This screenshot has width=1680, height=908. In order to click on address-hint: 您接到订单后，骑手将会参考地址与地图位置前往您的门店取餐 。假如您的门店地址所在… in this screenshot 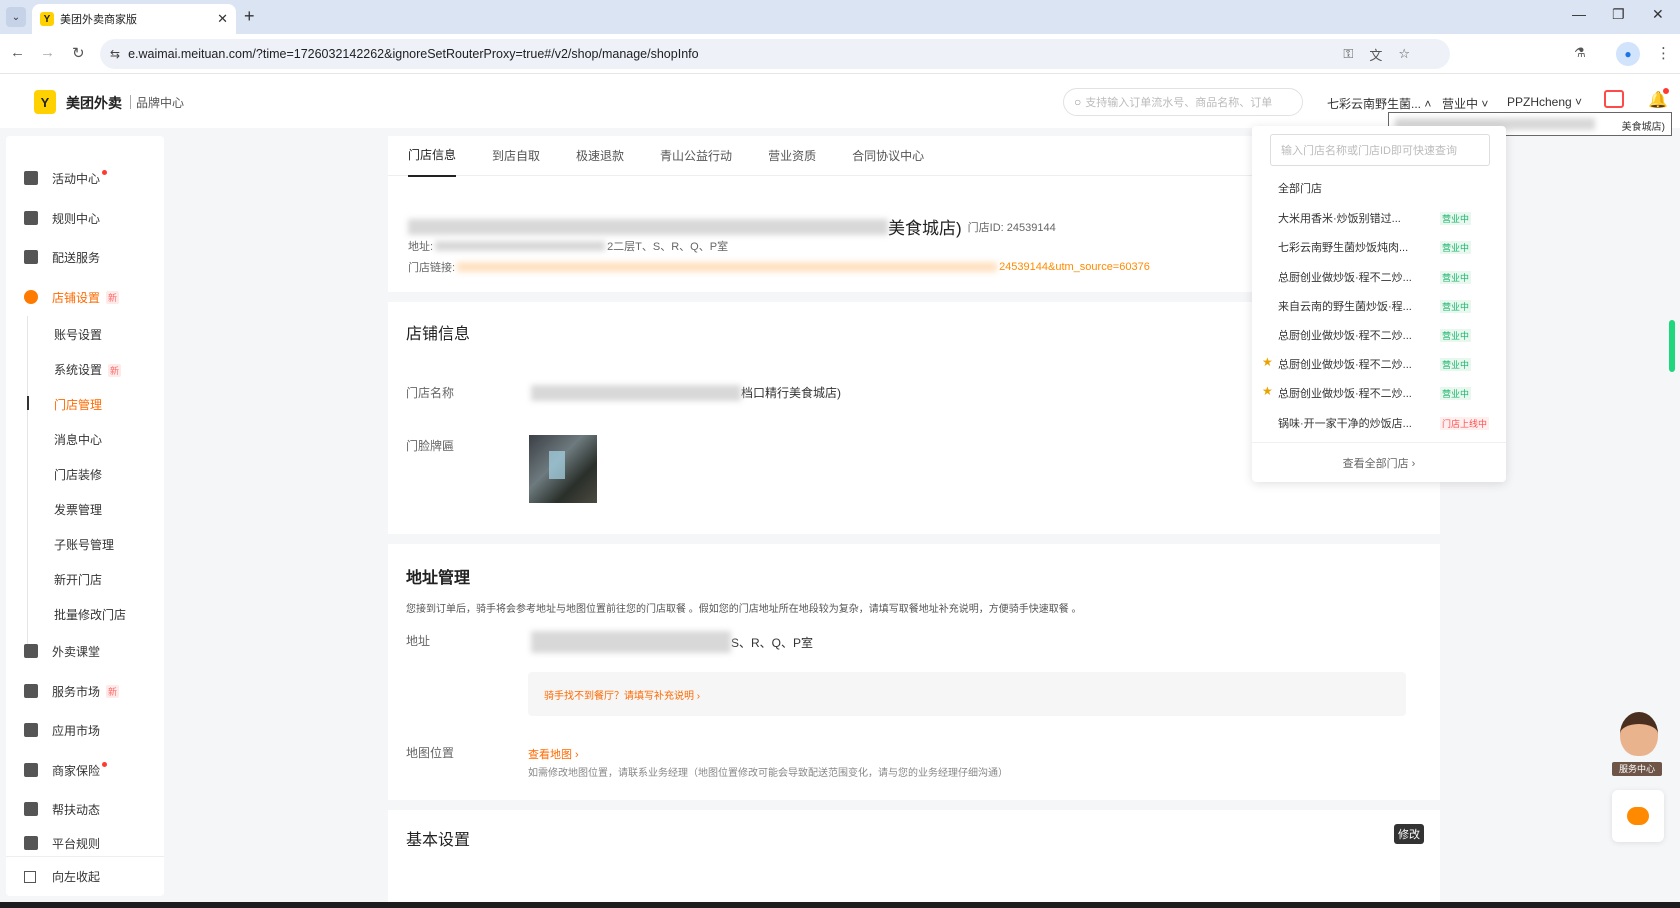, I will do `click(744, 609)`.